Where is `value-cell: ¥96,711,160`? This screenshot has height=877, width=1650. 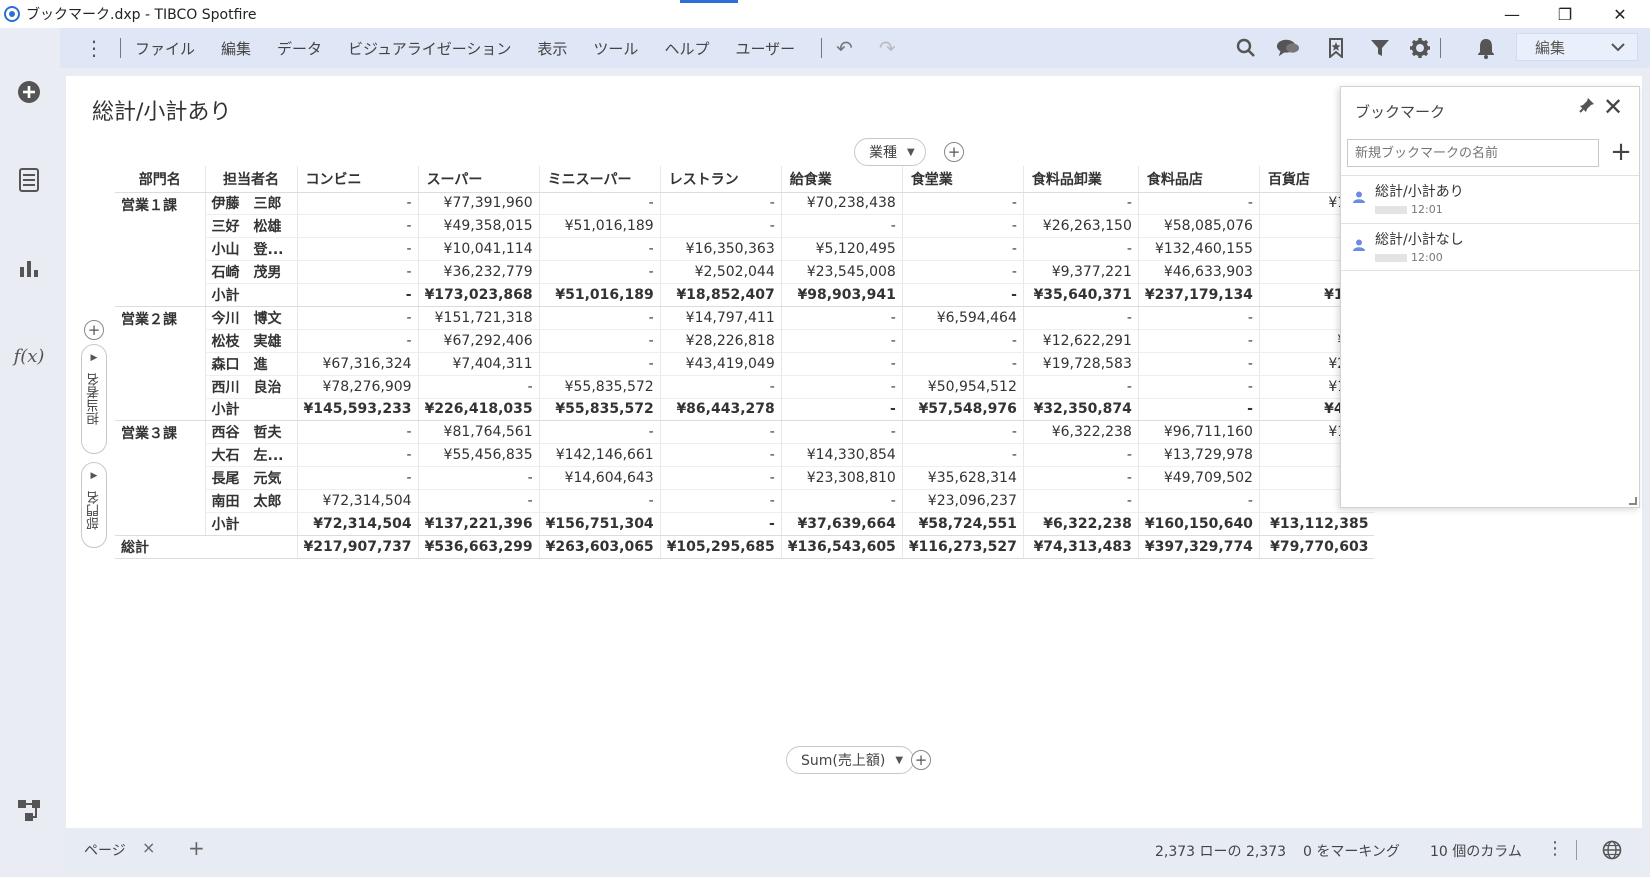 value-cell: ¥96,711,160 is located at coordinates (1198, 432).